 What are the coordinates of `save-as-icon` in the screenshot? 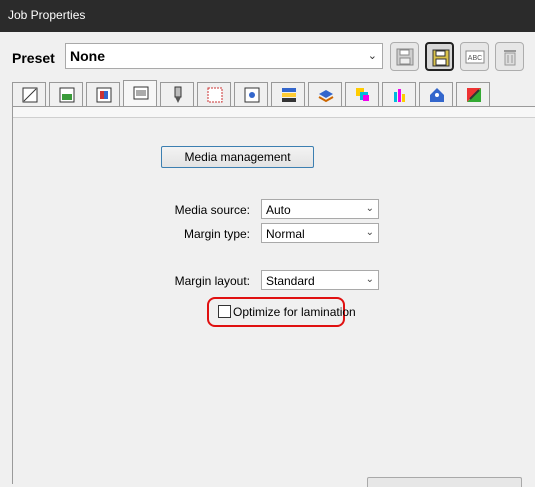 It's located at (441, 58).